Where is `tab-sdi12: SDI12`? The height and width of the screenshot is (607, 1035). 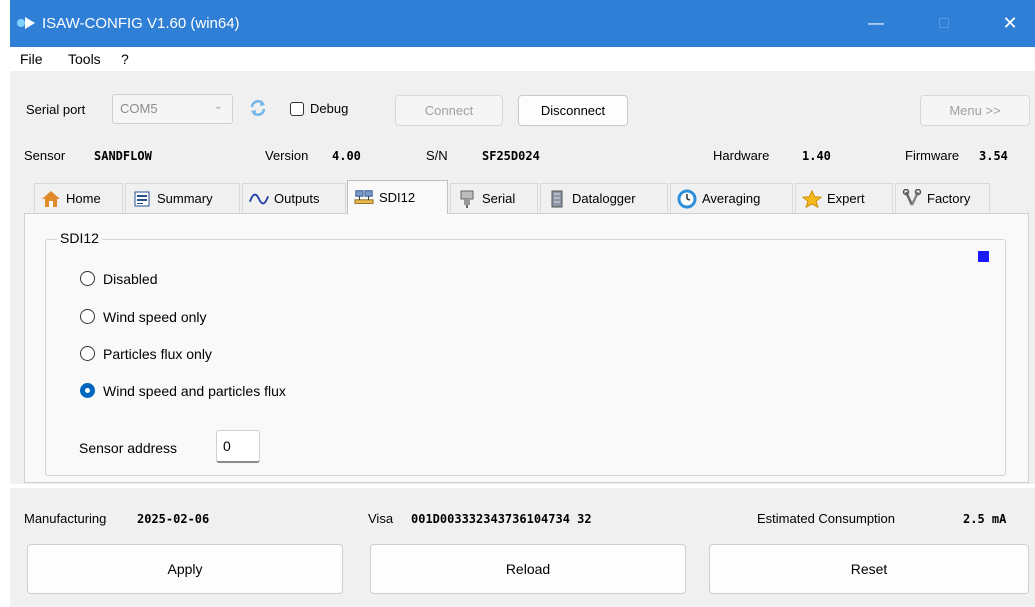 tab-sdi12: SDI12 is located at coordinates (397, 197).